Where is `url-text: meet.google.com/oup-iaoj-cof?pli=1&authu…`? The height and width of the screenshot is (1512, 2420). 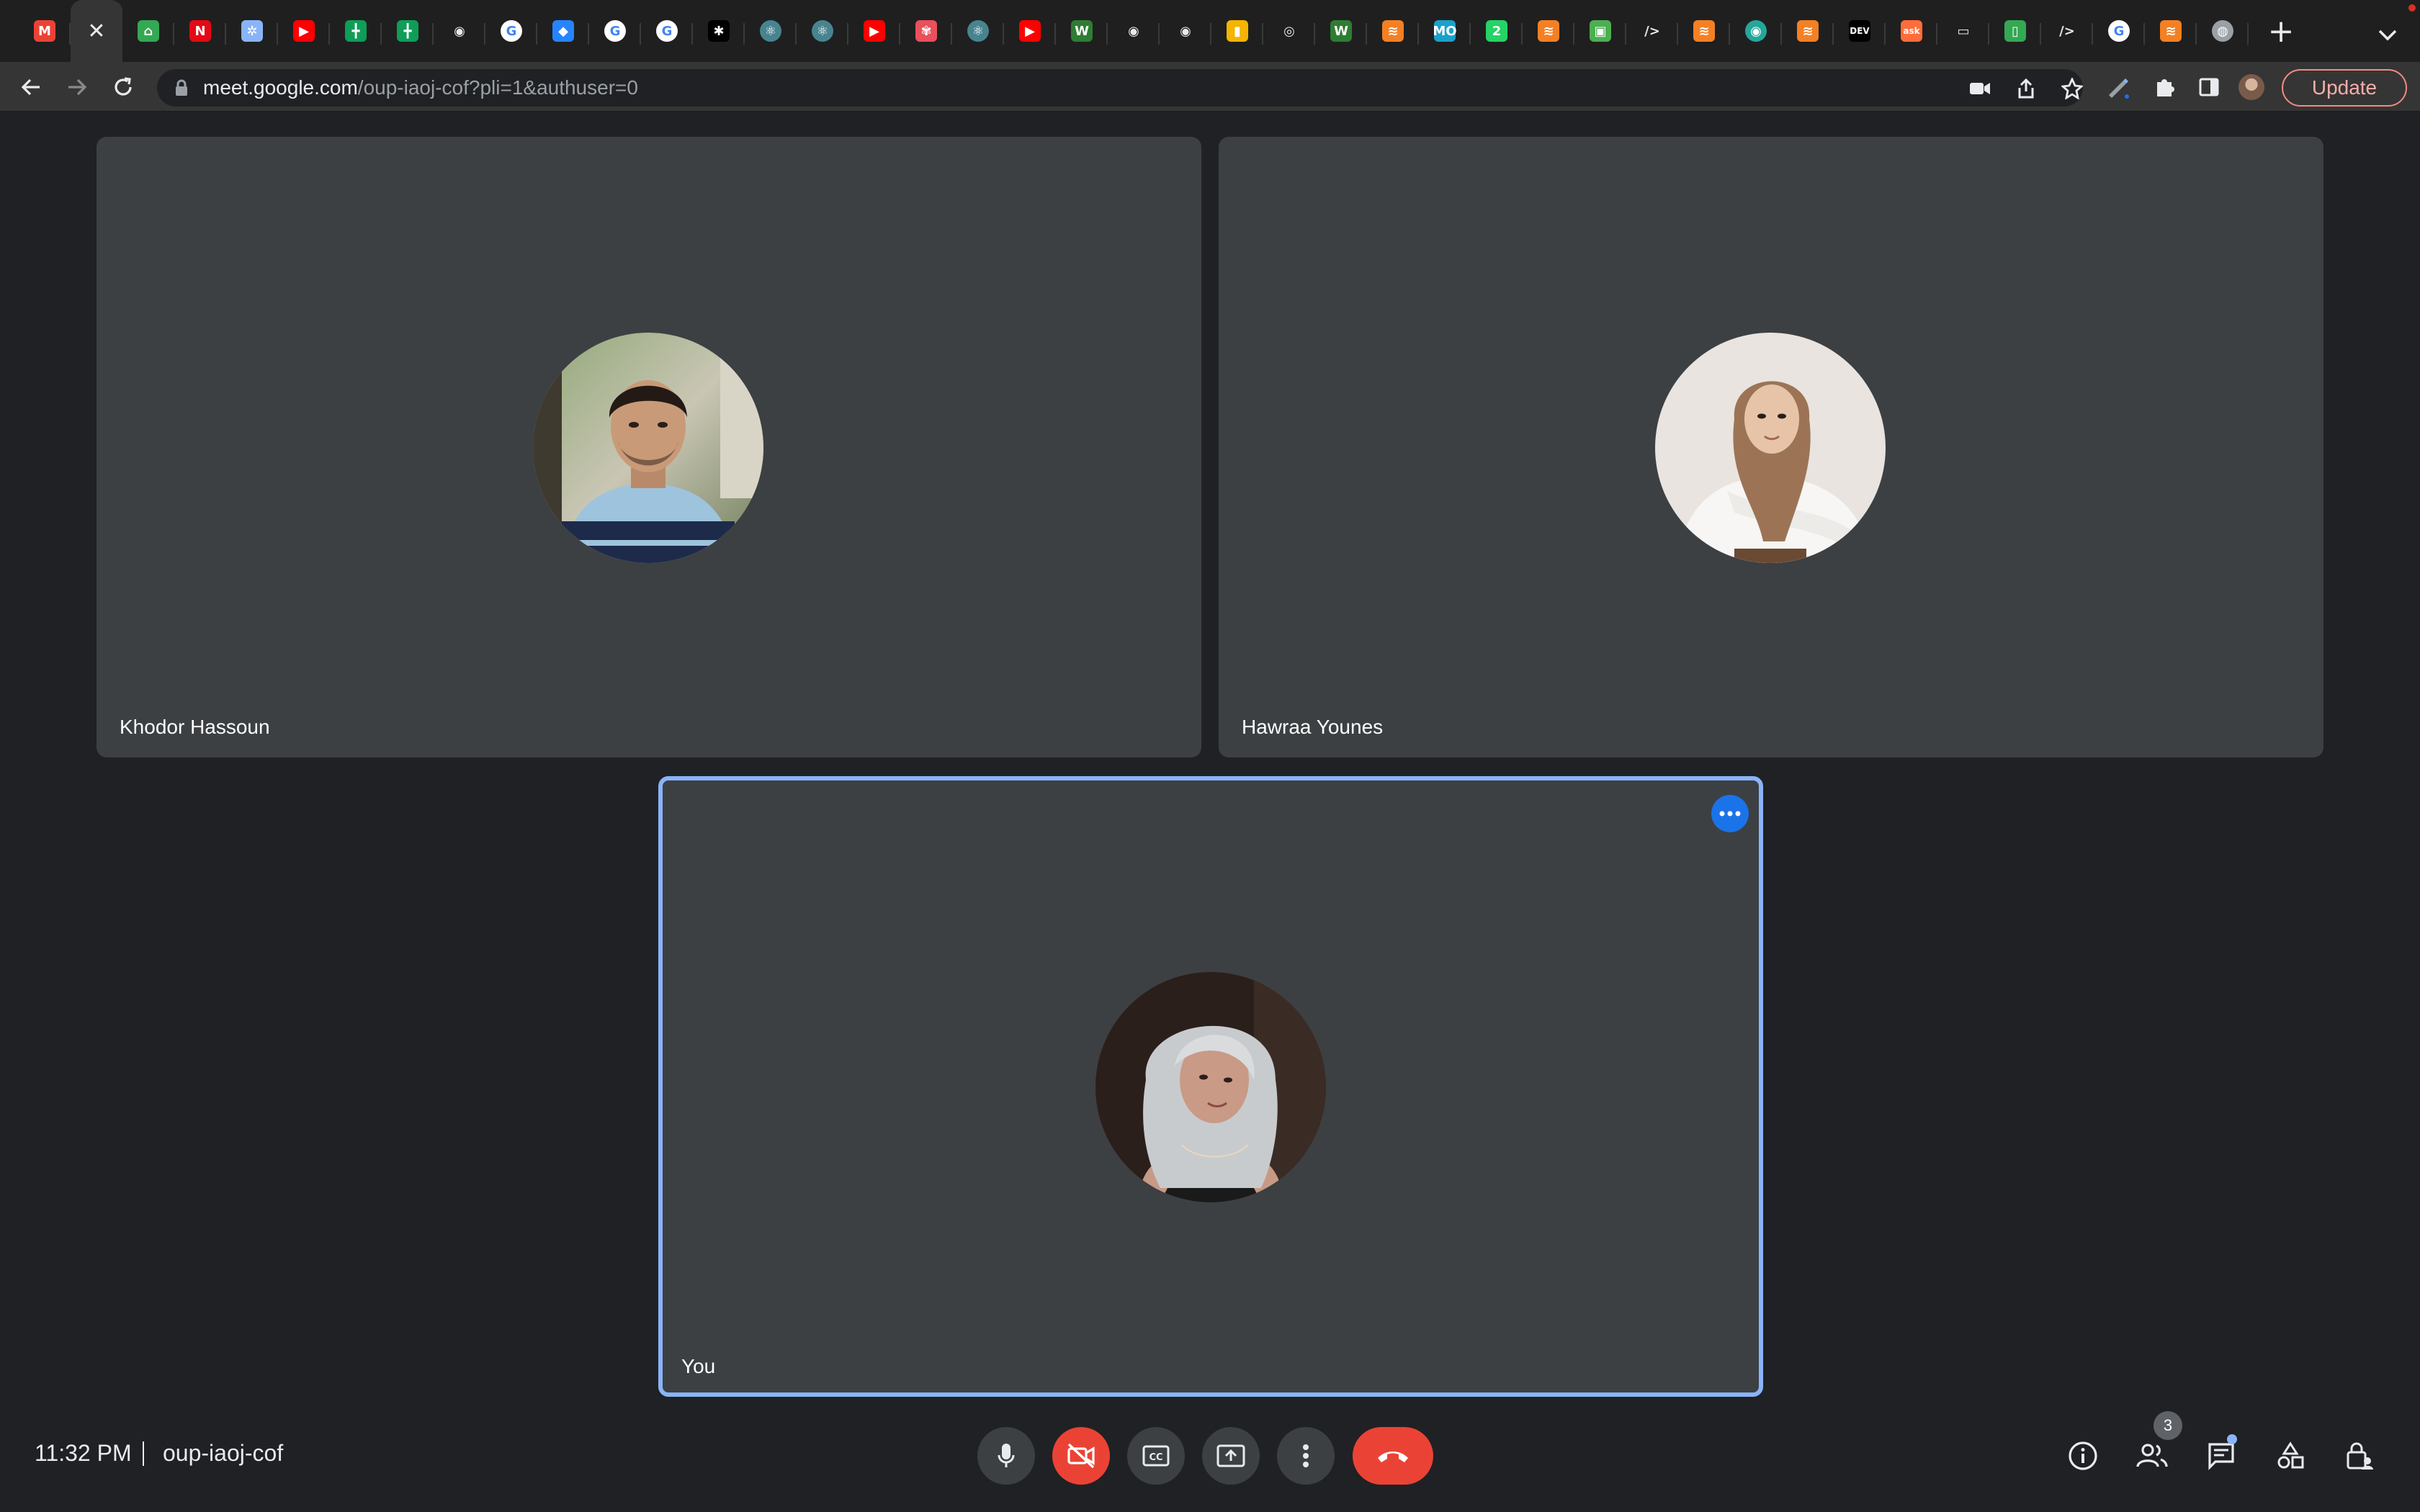
url-text: meet.google.com/oup-iaoj-cof?pli=1&authu… is located at coordinates (420, 87).